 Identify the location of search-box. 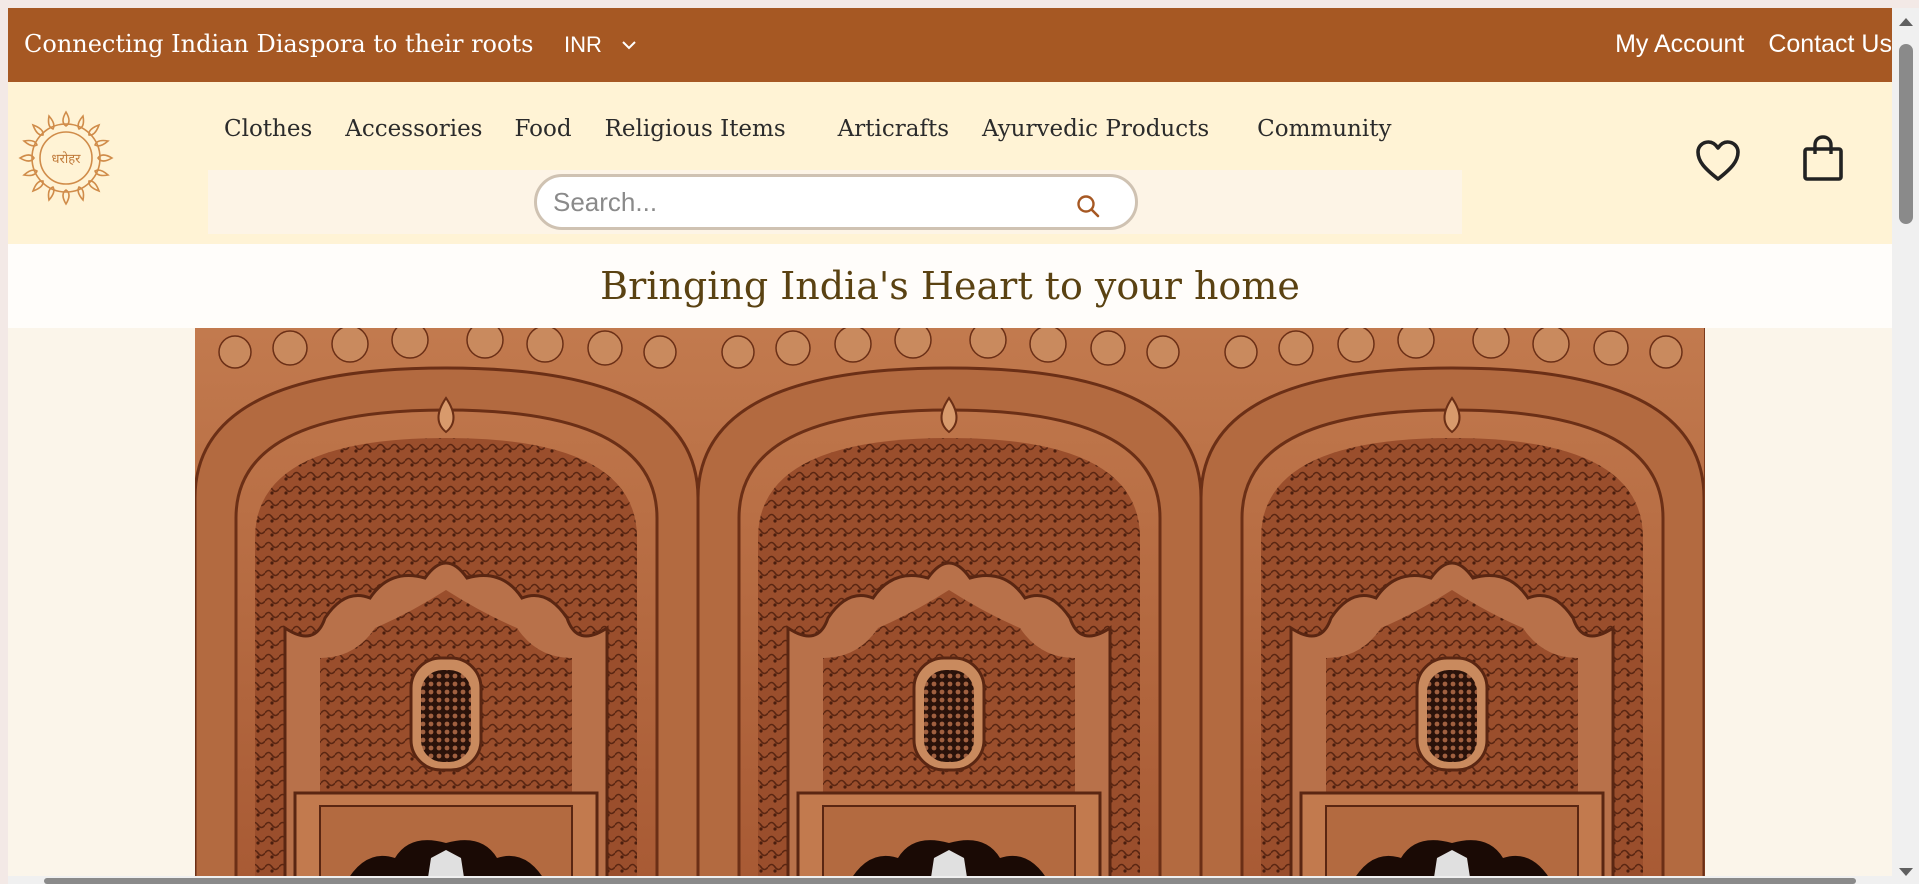
(836, 202).